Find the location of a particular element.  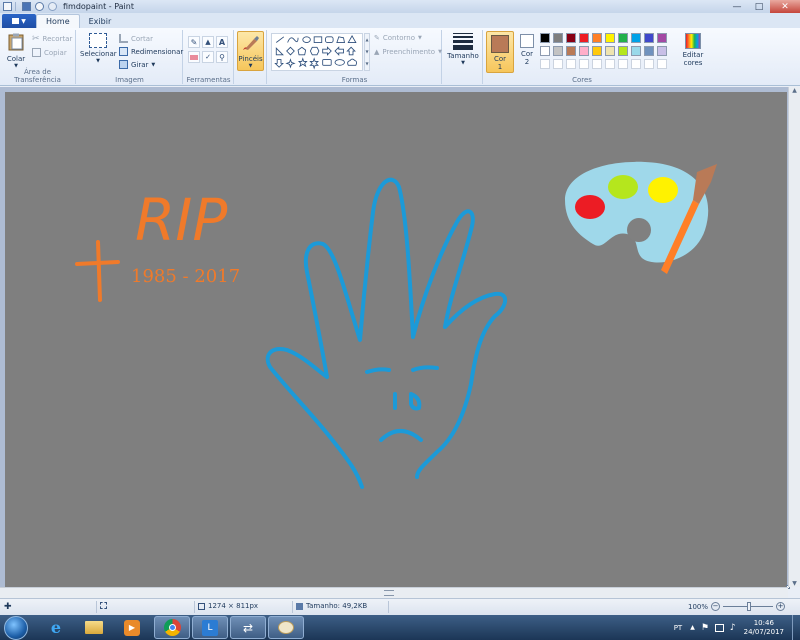

shapes-scroll: ▲ ▼ ▼ is located at coordinates (367, 52).